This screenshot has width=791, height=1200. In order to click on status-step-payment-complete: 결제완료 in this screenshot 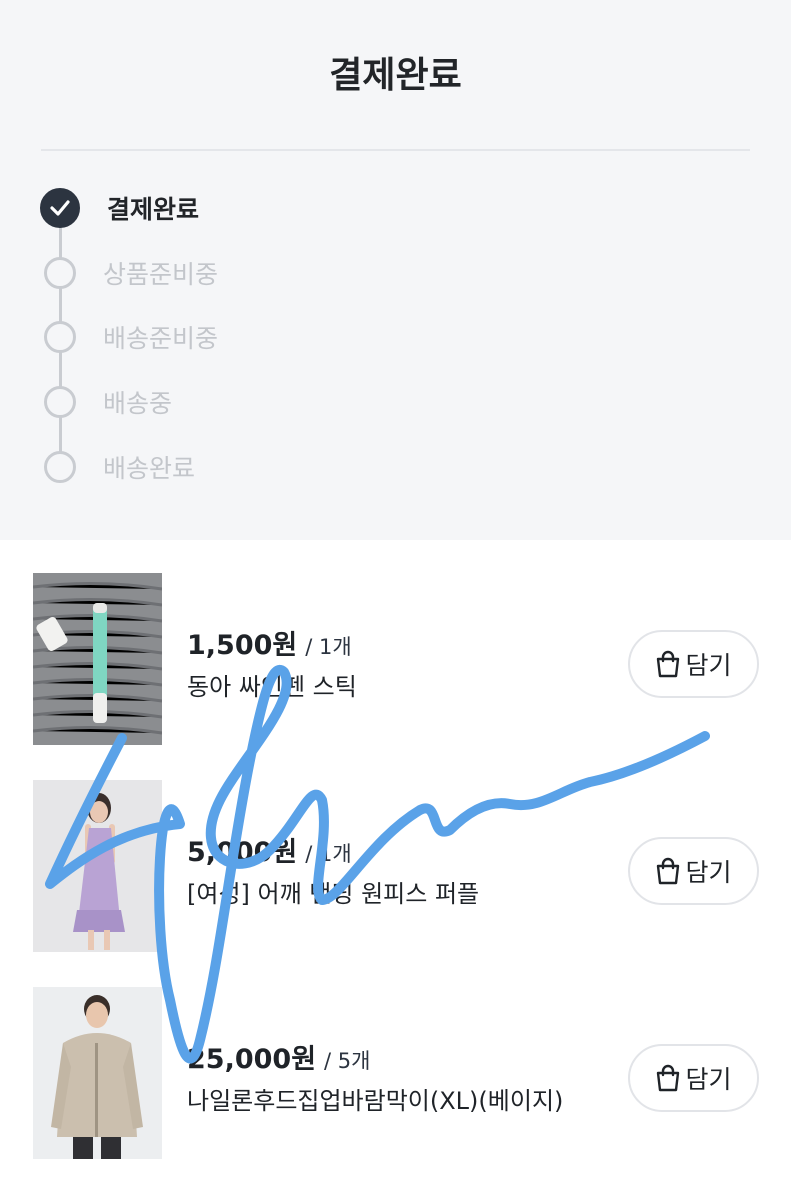, I will do `click(119, 208)`.